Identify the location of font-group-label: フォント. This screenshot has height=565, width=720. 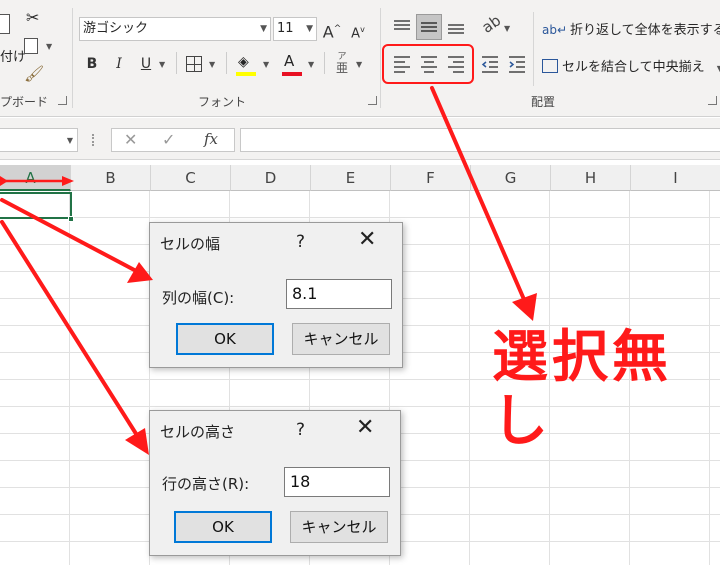
(222, 102).